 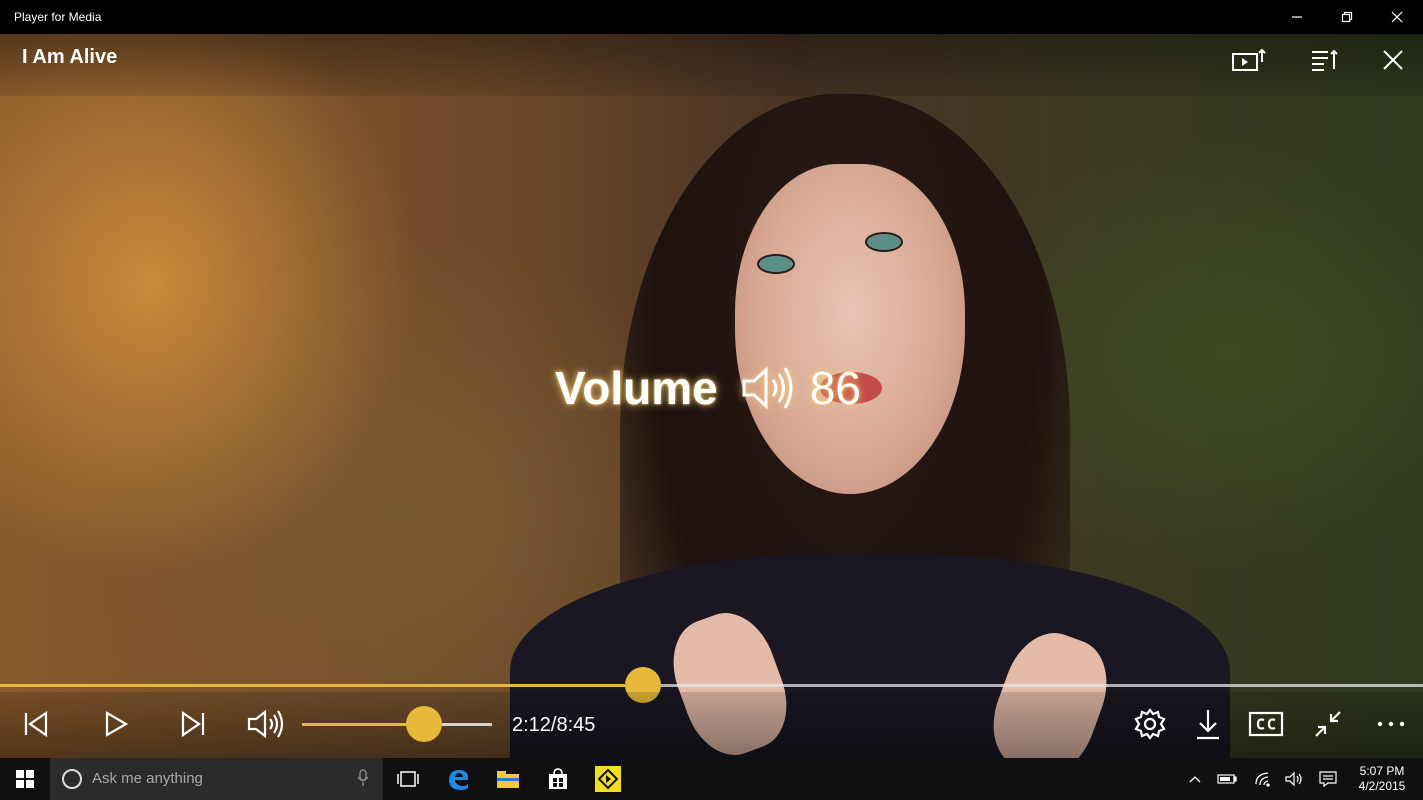 What do you see at coordinates (1382, 771) in the screenshot?
I see `clock-time: 5:07 PM` at bounding box center [1382, 771].